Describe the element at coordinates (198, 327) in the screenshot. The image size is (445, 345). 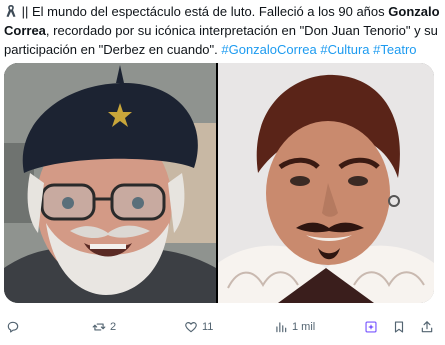
I see `like-button: 11` at that location.